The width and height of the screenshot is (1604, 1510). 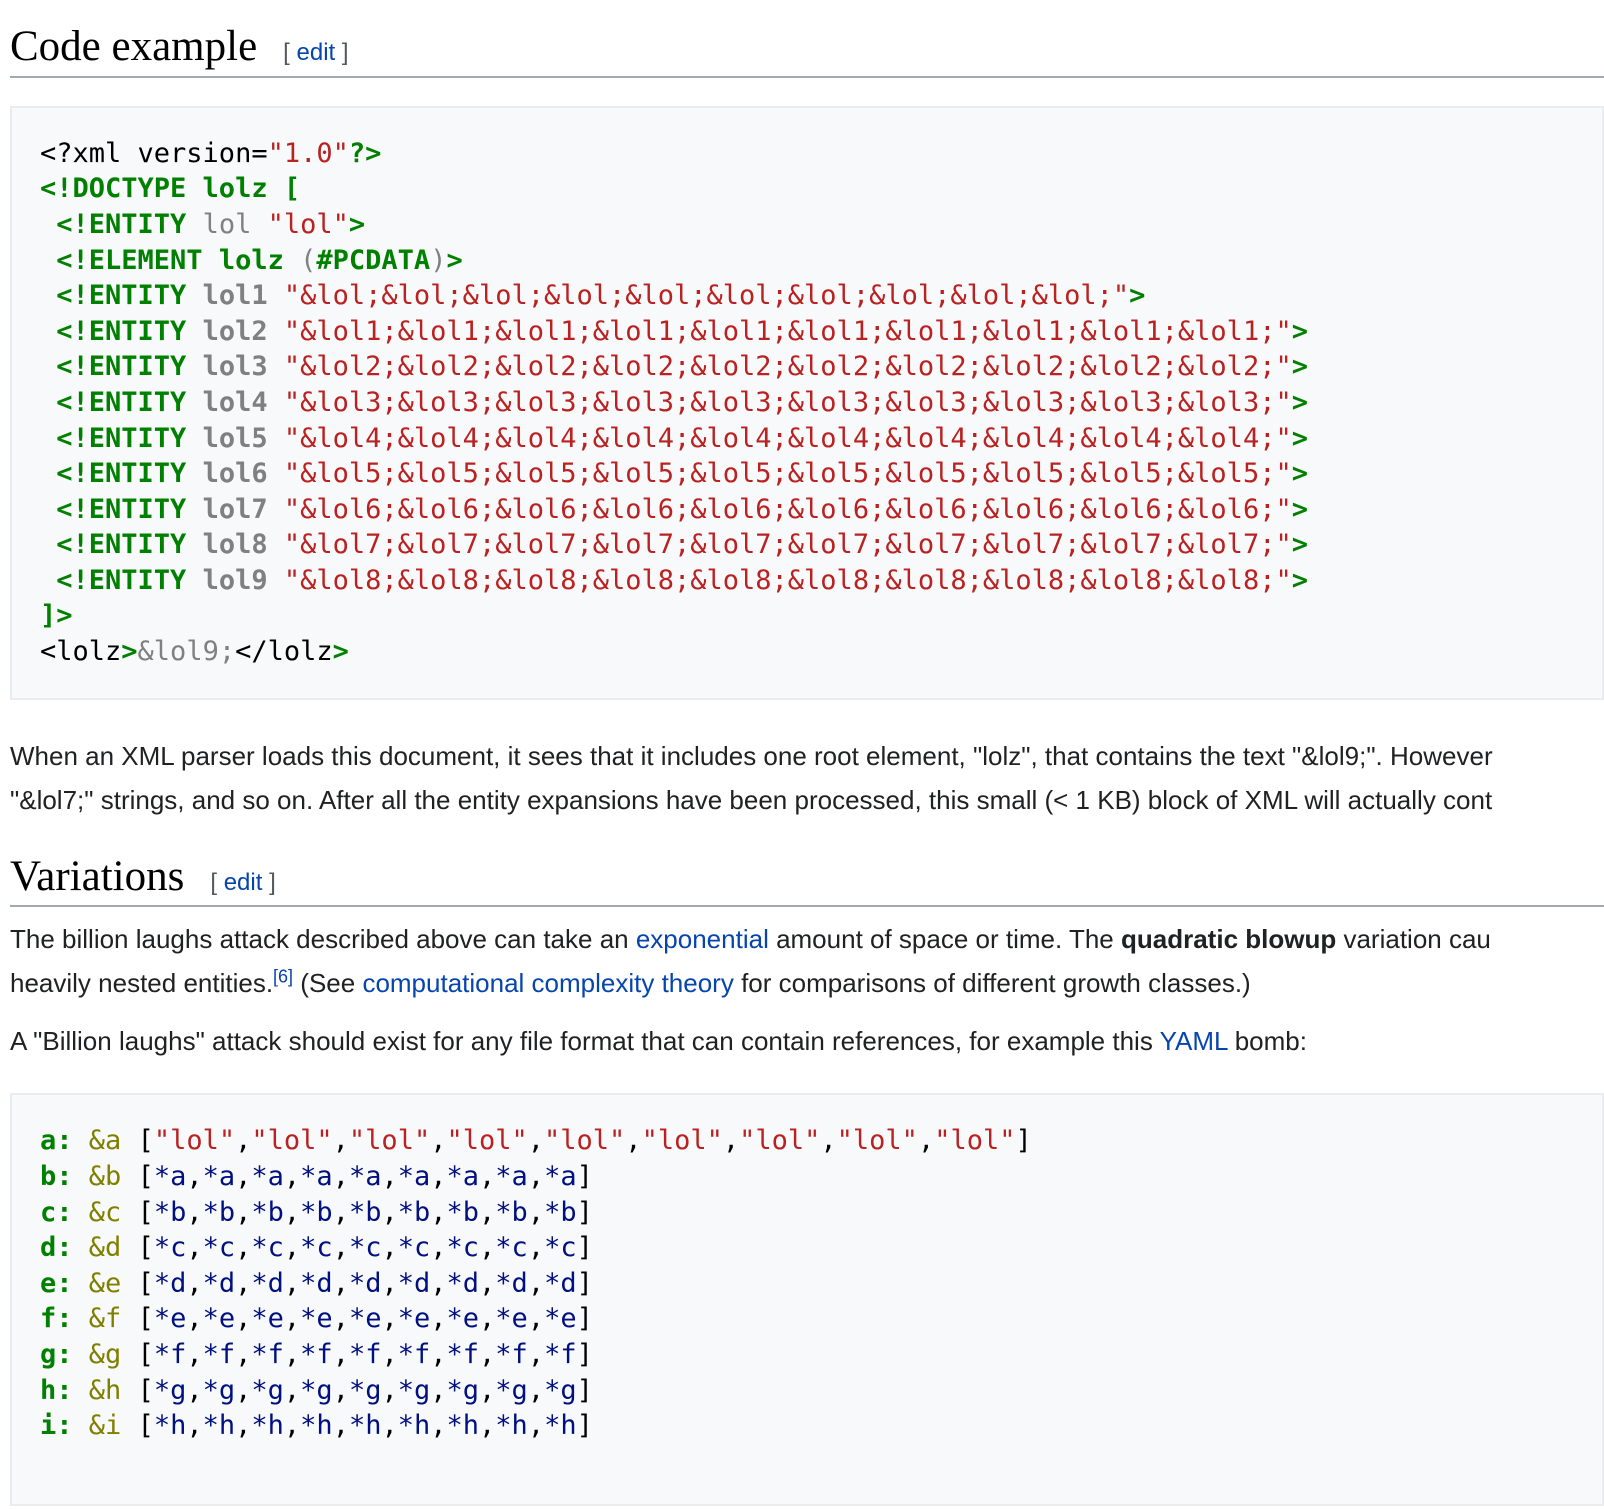 What do you see at coordinates (807, 879) in the screenshot?
I see `section-heading-variations: Variations [ edit ]` at bounding box center [807, 879].